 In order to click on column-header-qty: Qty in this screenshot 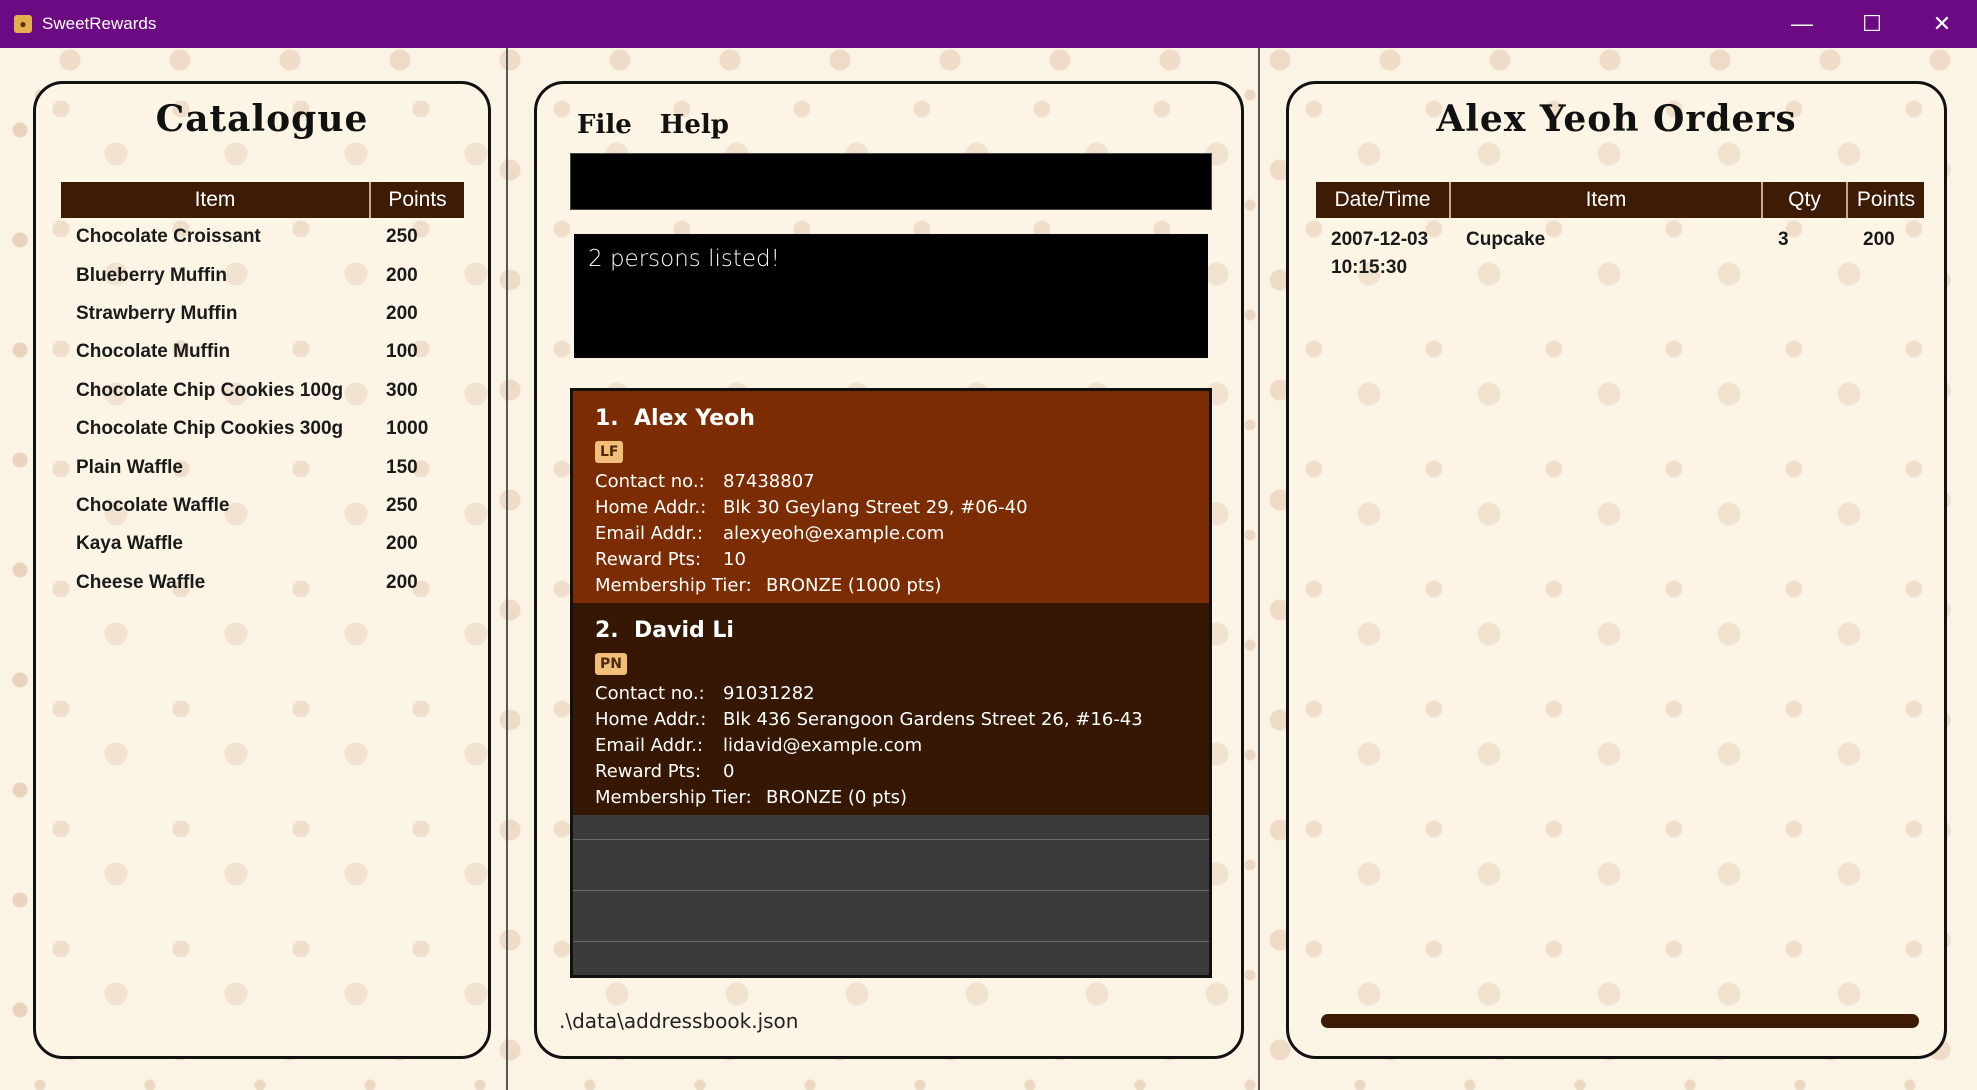, I will do `click(1805, 200)`.